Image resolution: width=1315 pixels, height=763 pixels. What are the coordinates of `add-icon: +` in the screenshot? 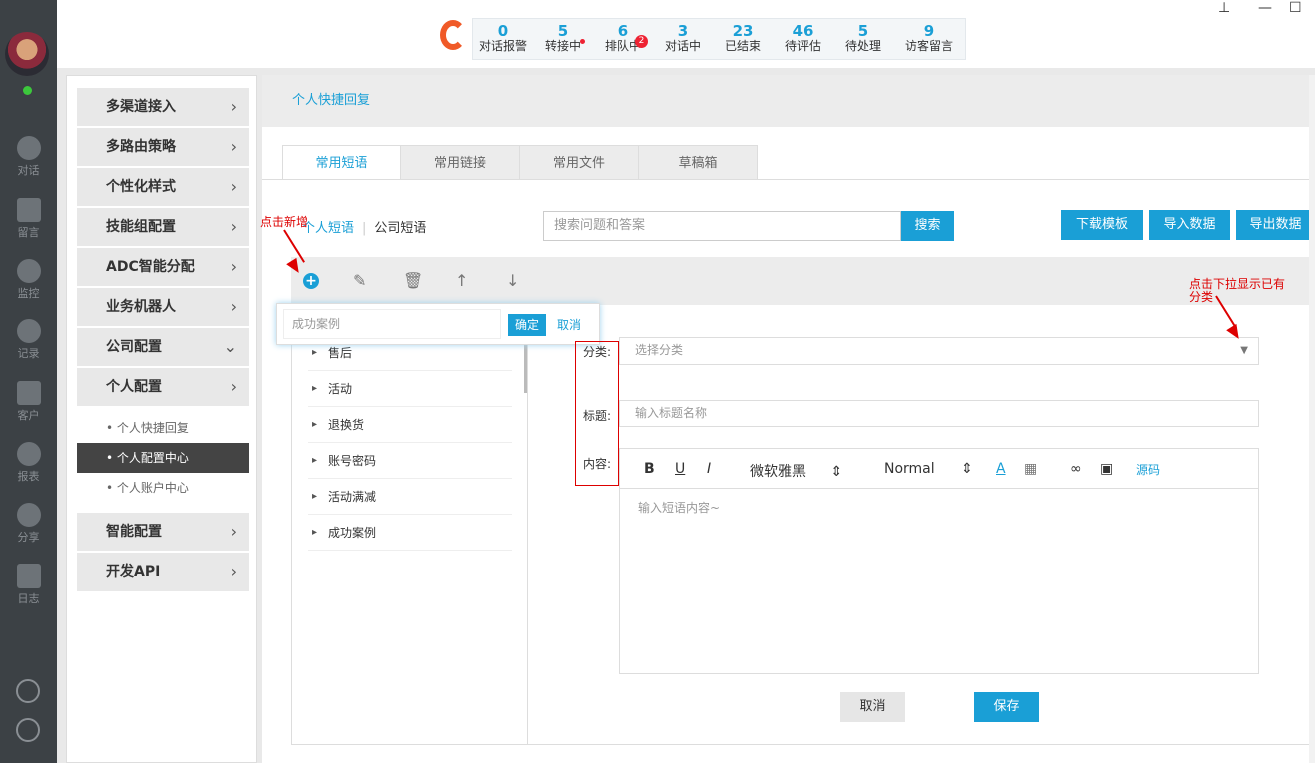 It's located at (311, 281).